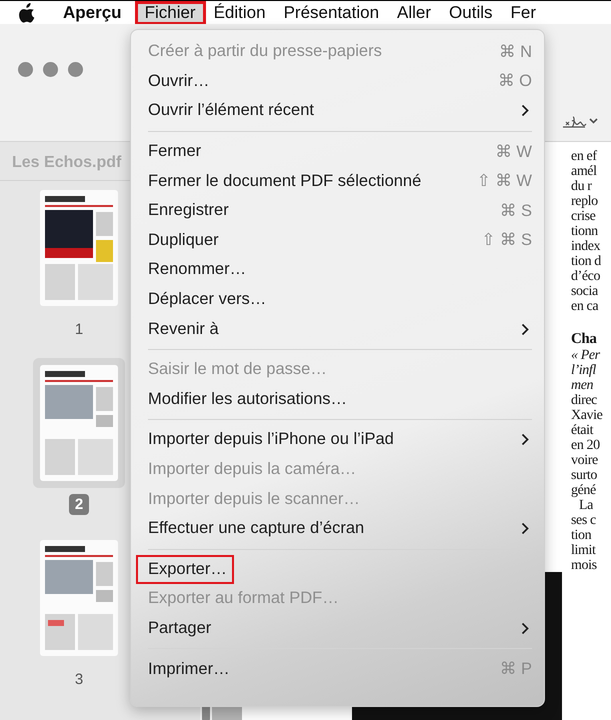 The width and height of the screenshot is (611, 720). I want to click on menu-item: Enregistrer, so click(188, 211).